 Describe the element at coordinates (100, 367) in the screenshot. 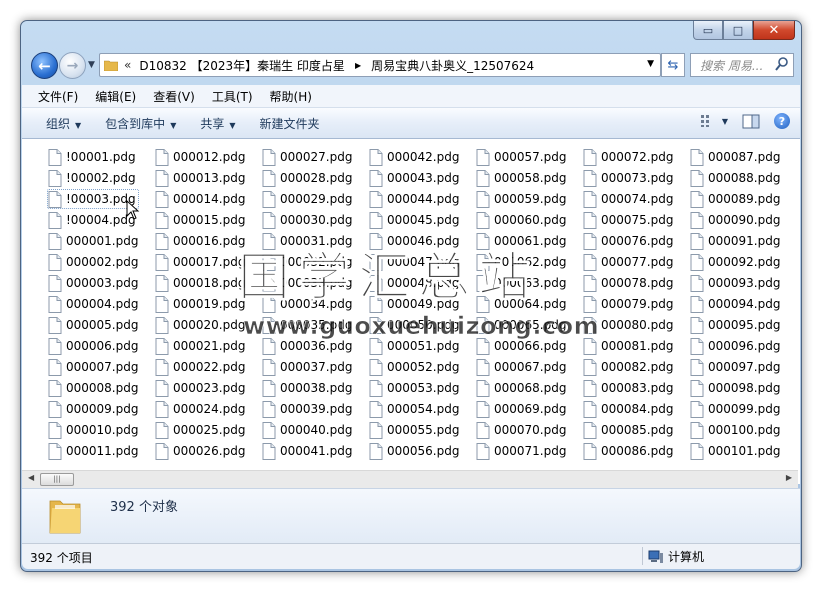

I see `file-item: 000007.pdg` at that location.